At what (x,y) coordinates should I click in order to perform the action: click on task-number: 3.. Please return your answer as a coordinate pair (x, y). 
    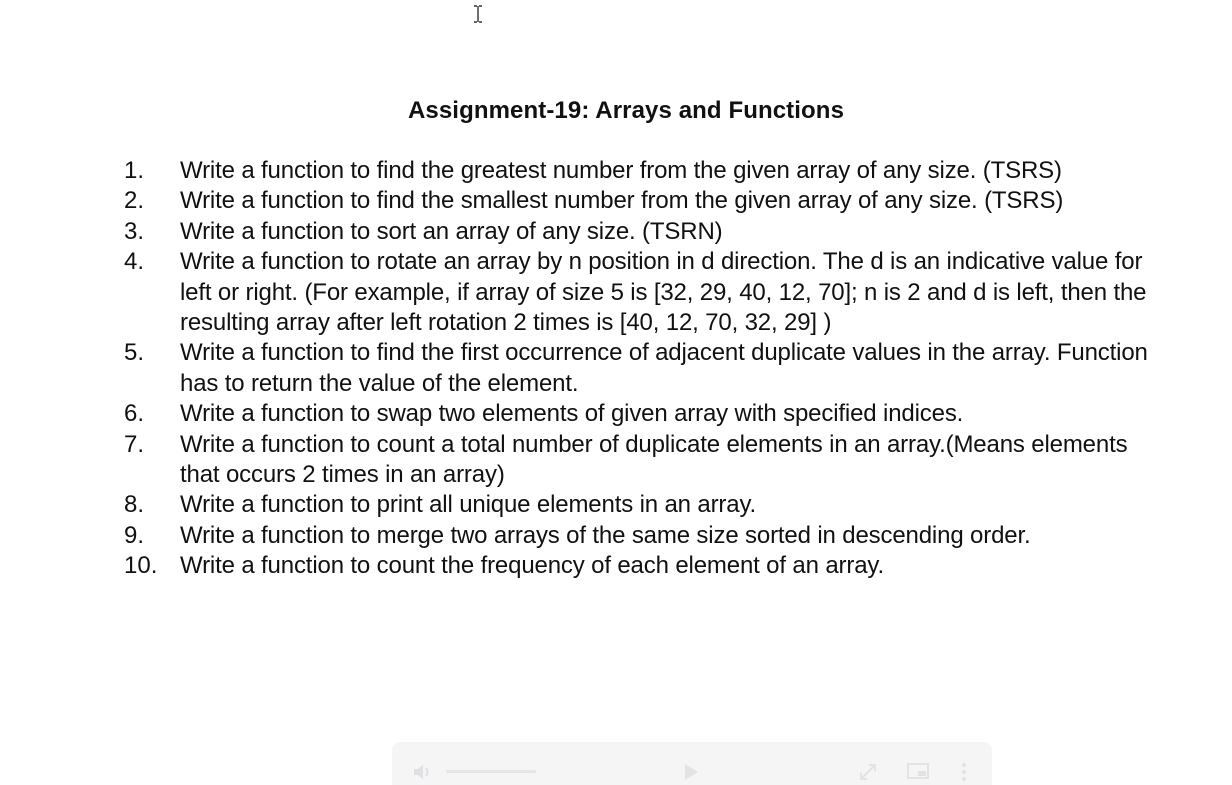
    Looking at the image, I should click on (134, 231).